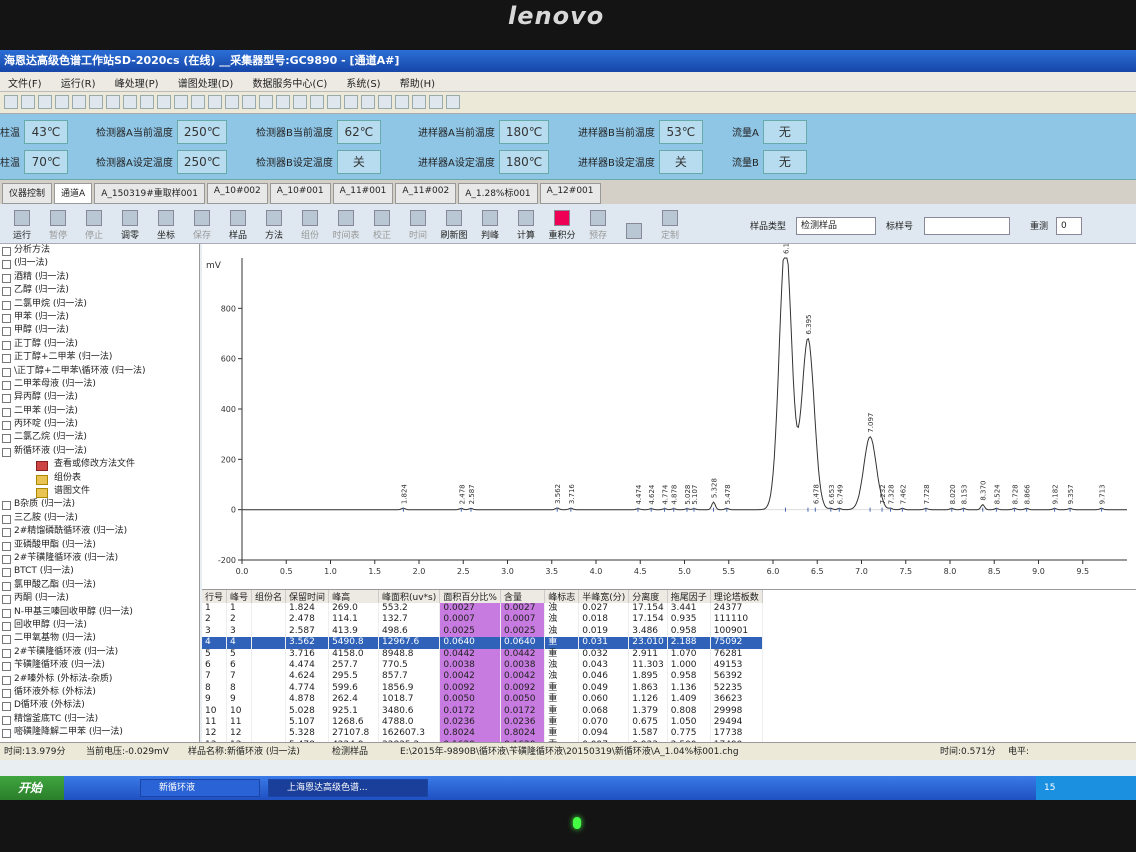 This screenshot has width=1136, height=852. What do you see at coordinates (99, 304) in the screenshot?
I see `tree-item: 二氯甲烷 (归一法)` at bounding box center [99, 304].